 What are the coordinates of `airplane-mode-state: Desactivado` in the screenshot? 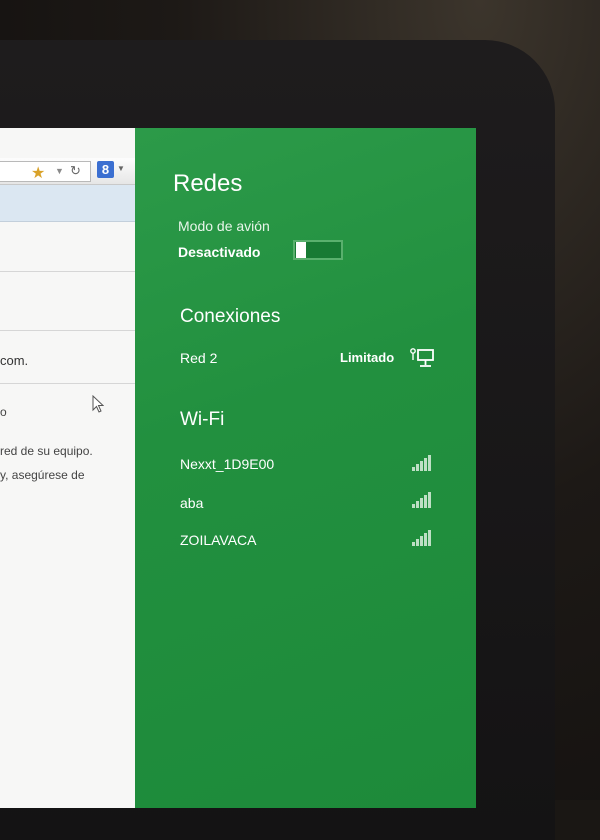 It's located at (219, 252).